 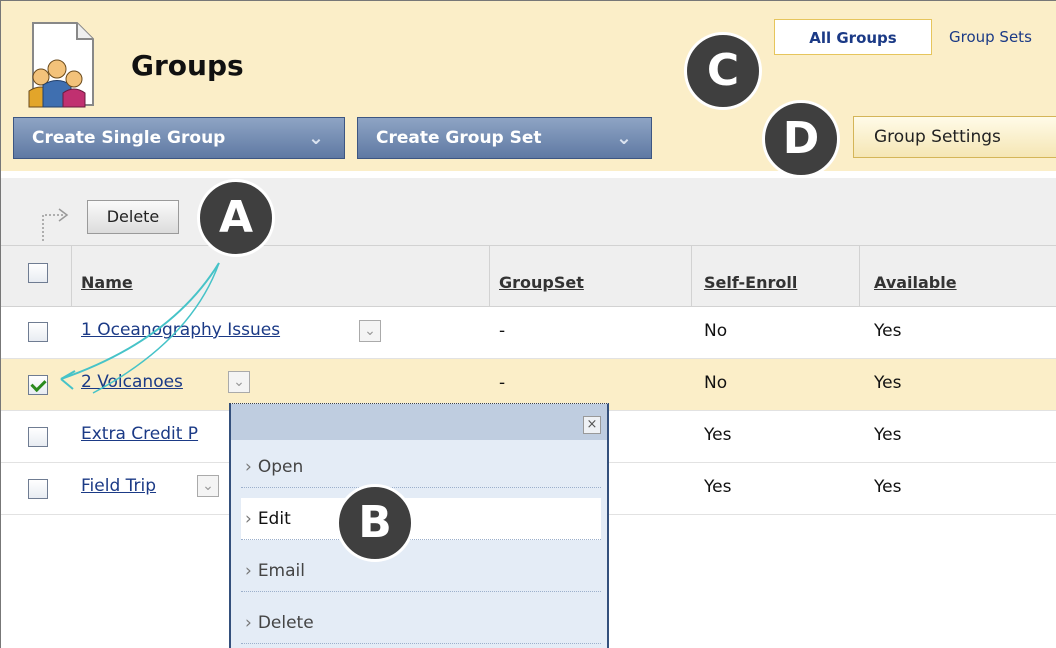 I want to click on callout-d: D, so click(x=801, y=139).